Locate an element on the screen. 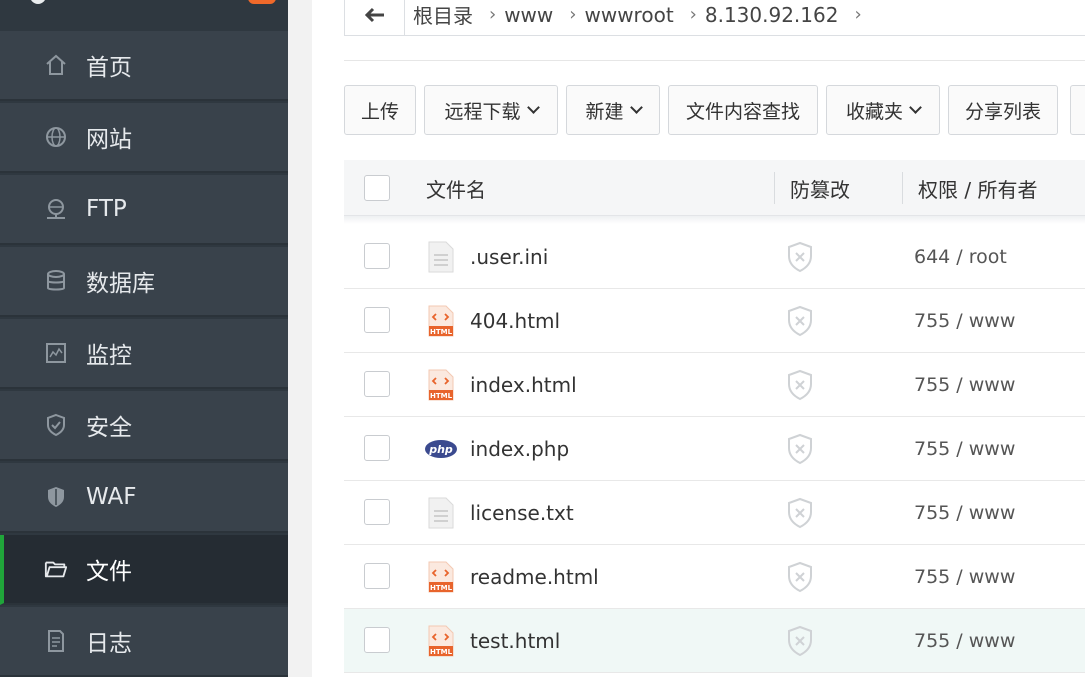 The image size is (1085, 677). sidebar-item-files: 文件 is located at coordinates (144, 570).